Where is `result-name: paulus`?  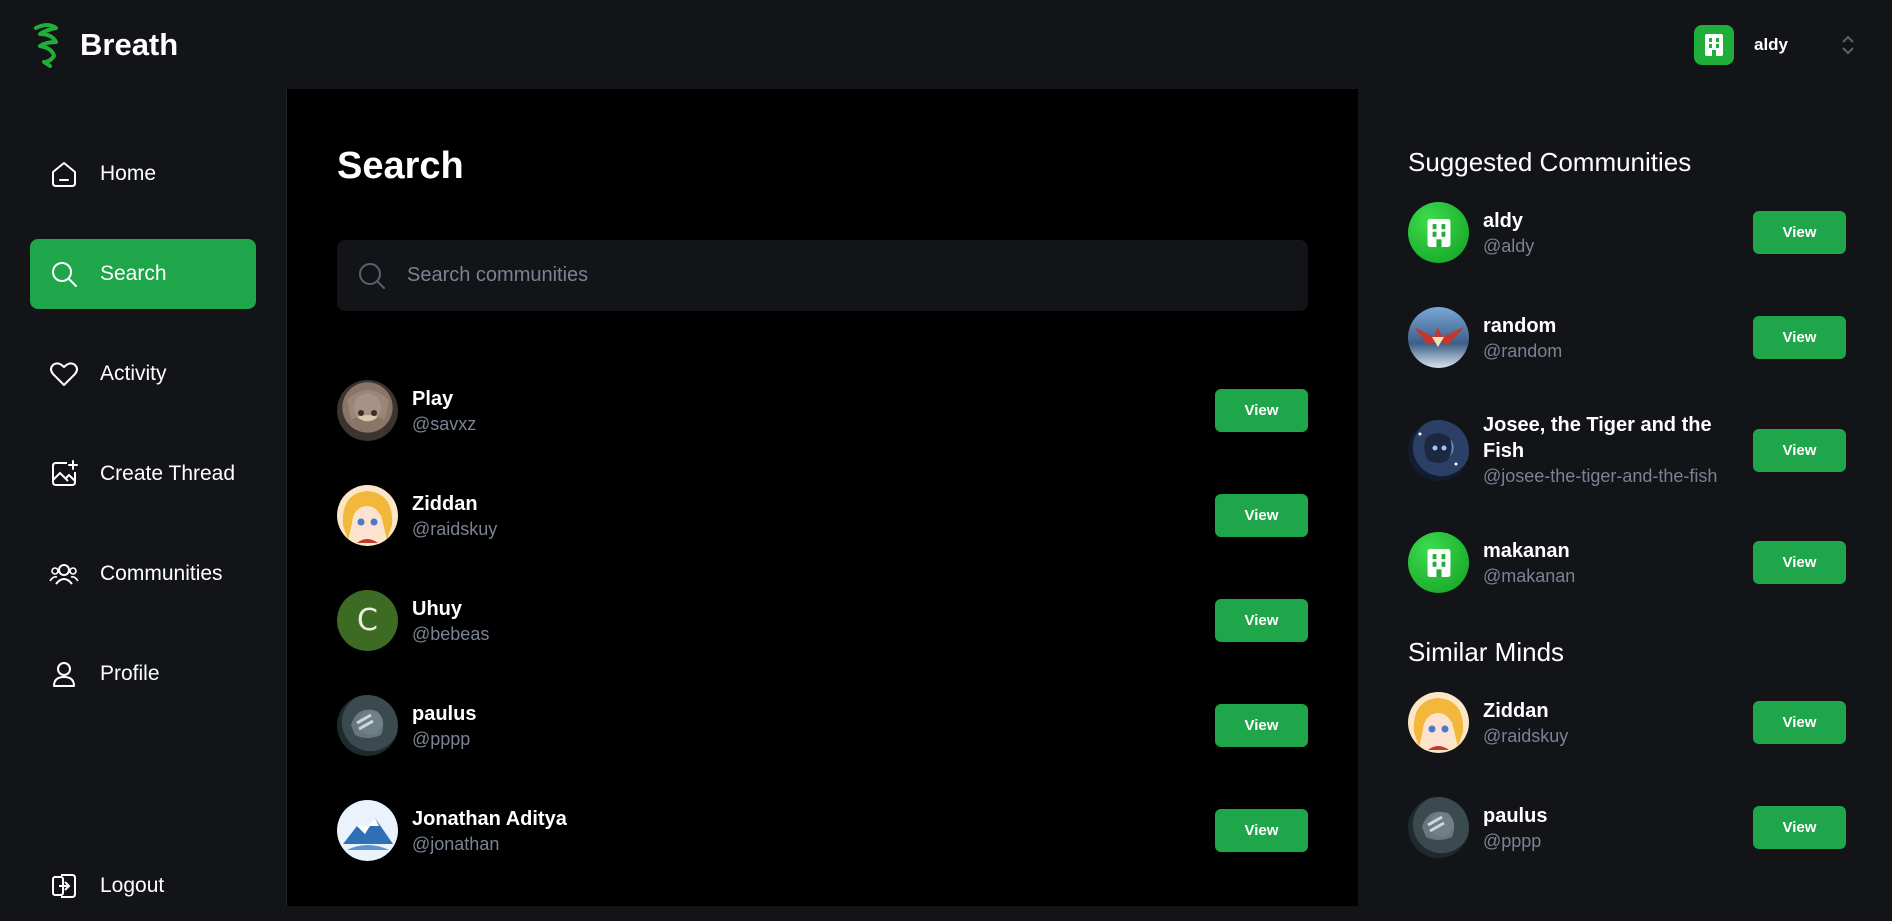 result-name: paulus is located at coordinates (444, 713).